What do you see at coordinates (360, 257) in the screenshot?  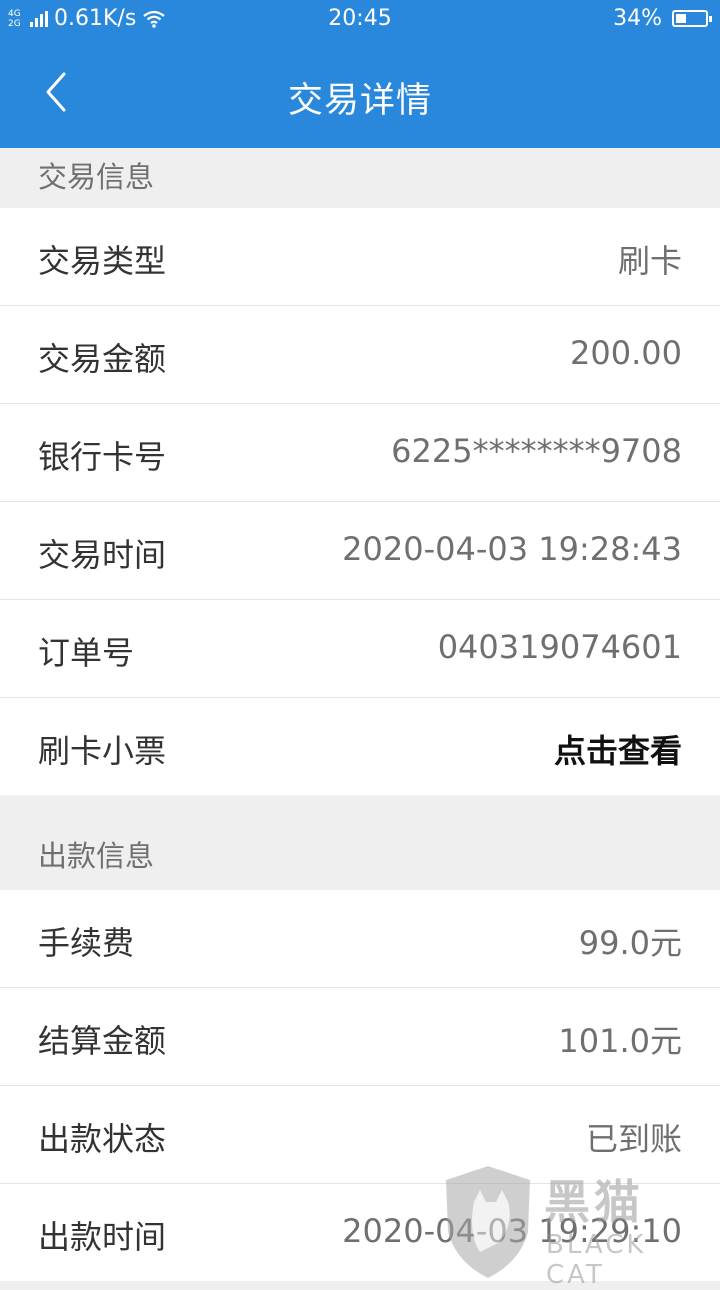 I see `row-trade-type: 交易类型 刷卡` at bounding box center [360, 257].